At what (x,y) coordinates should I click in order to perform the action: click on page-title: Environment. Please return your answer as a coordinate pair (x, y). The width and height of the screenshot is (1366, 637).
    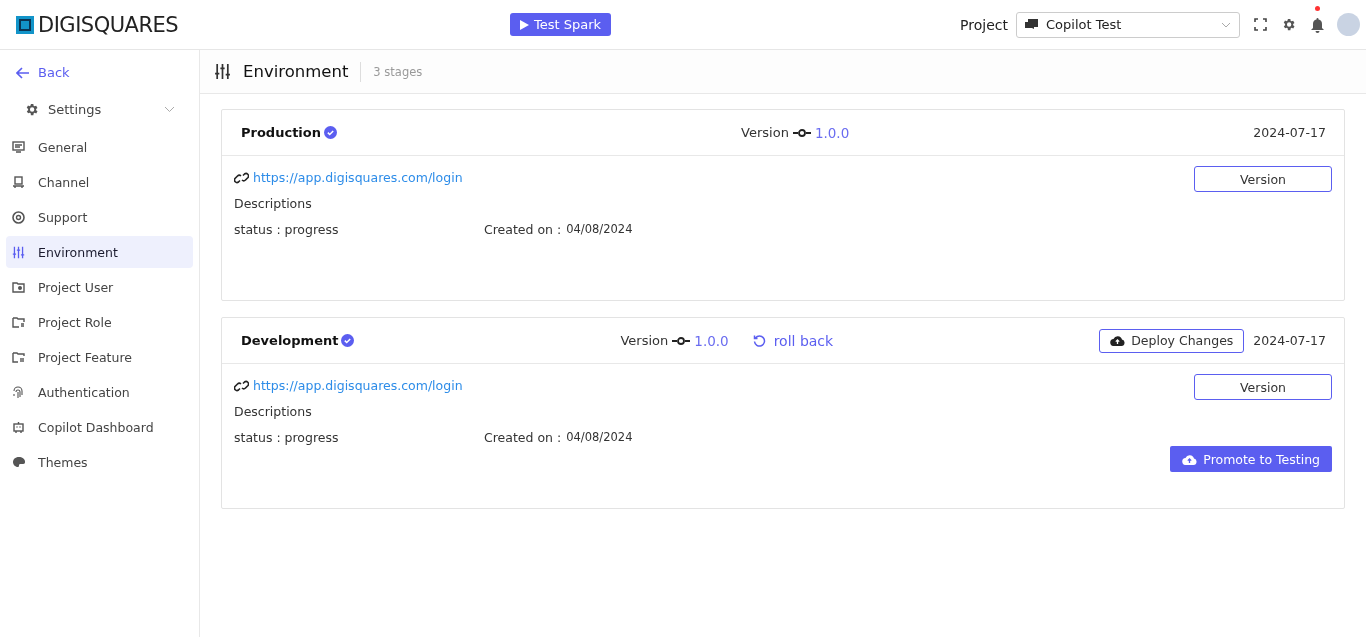
    Looking at the image, I should click on (296, 71).